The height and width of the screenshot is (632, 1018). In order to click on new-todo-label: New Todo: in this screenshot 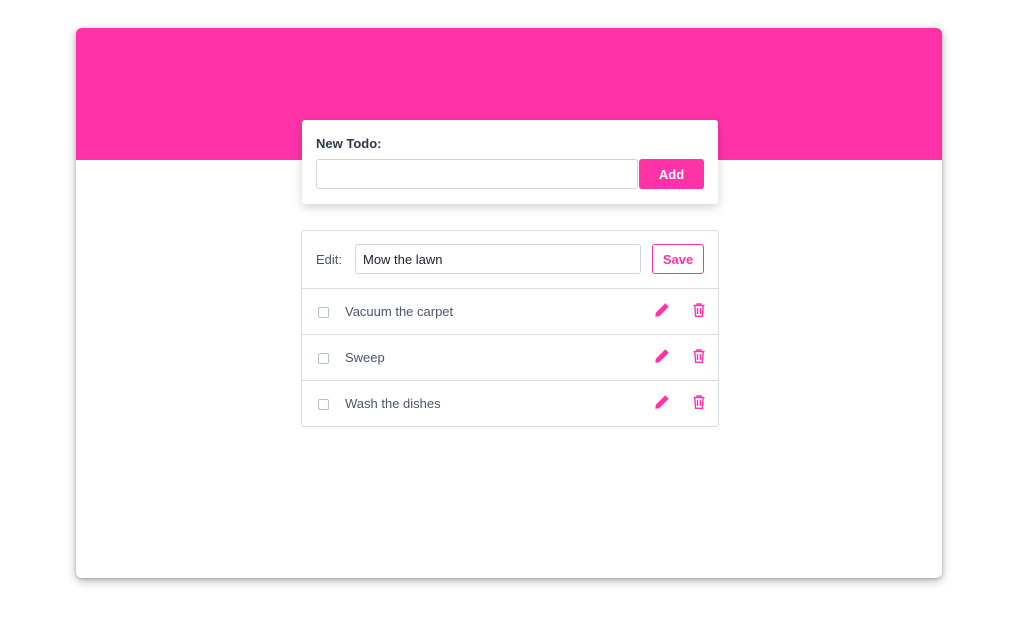, I will do `click(349, 143)`.